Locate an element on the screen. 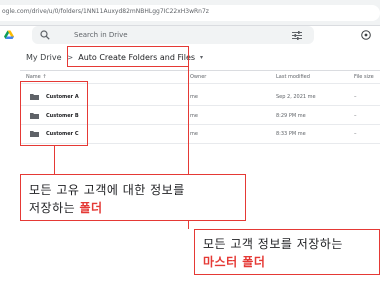 The width and height of the screenshot is (380, 290). row-modified: Sep 2, 2021 me is located at coordinates (296, 97).